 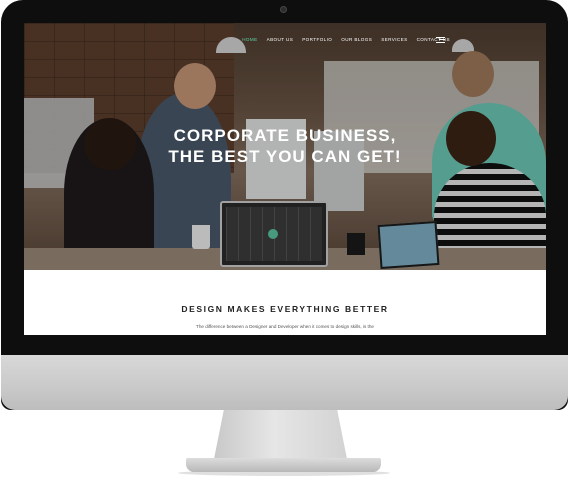 I want to click on webcam-icon, so click(x=283, y=9).